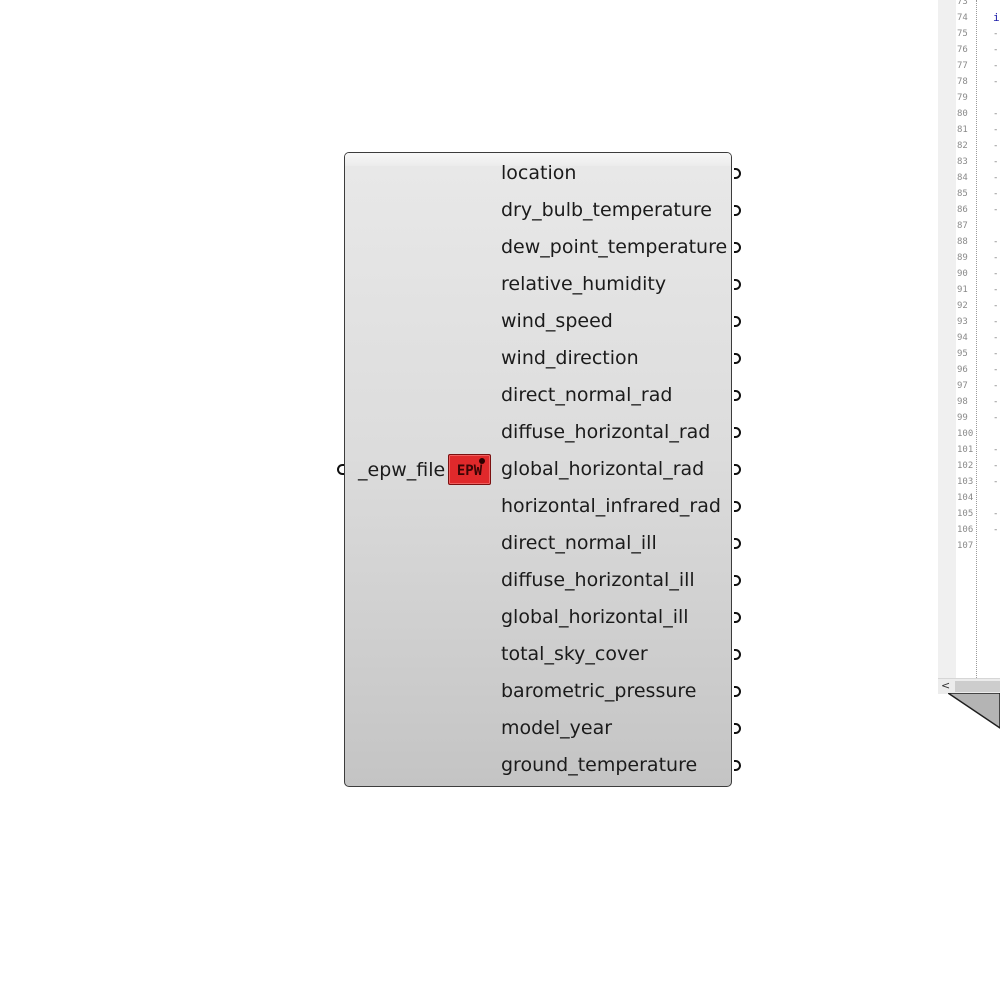 The image size is (1000, 1000). Describe the element at coordinates (962, 194) in the screenshot. I see `line-number: 85` at that location.